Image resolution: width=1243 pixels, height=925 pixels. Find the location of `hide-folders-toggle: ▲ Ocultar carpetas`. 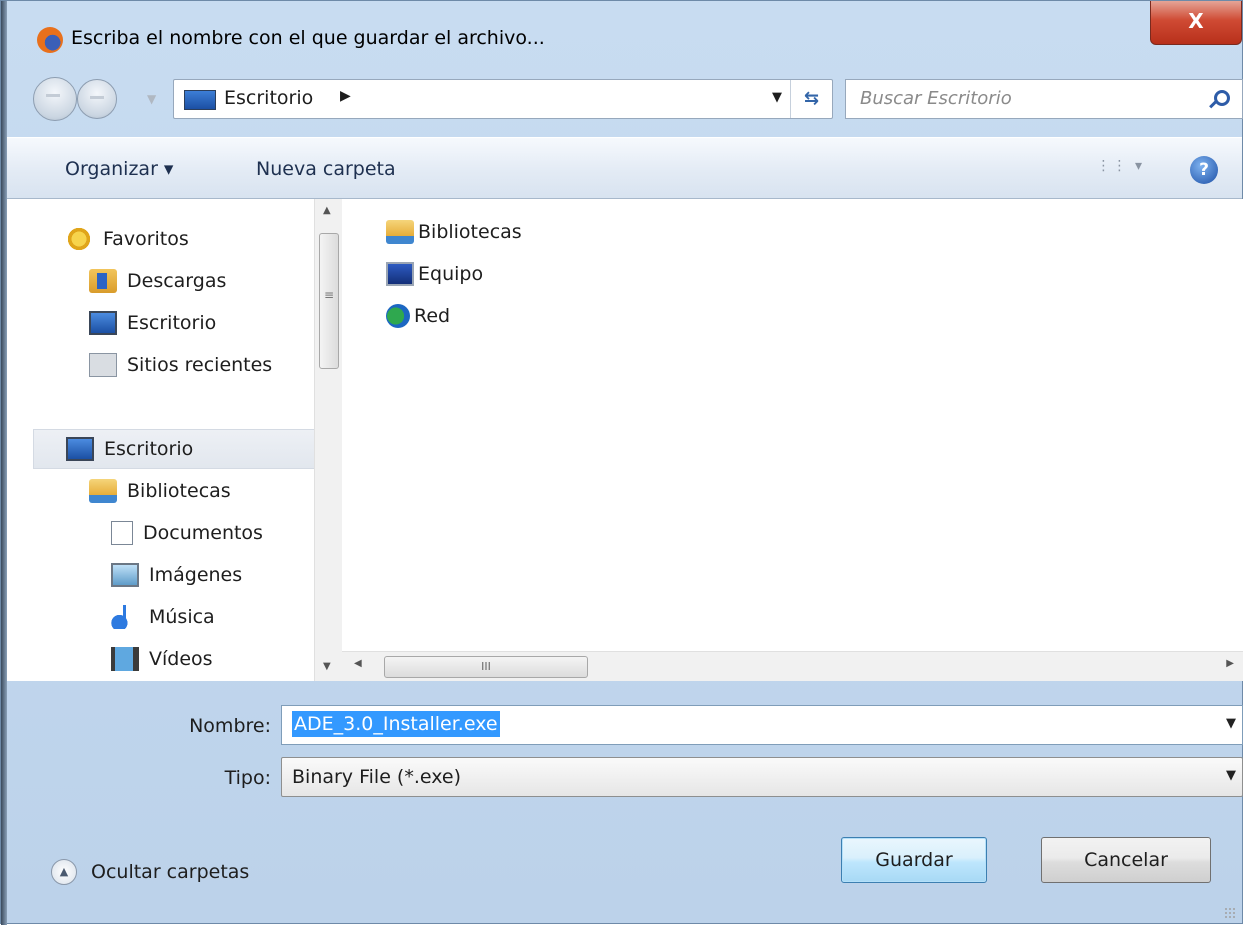

hide-folders-toggle: ▲ Ocultar carpetas is located at coordinates (150, 872).